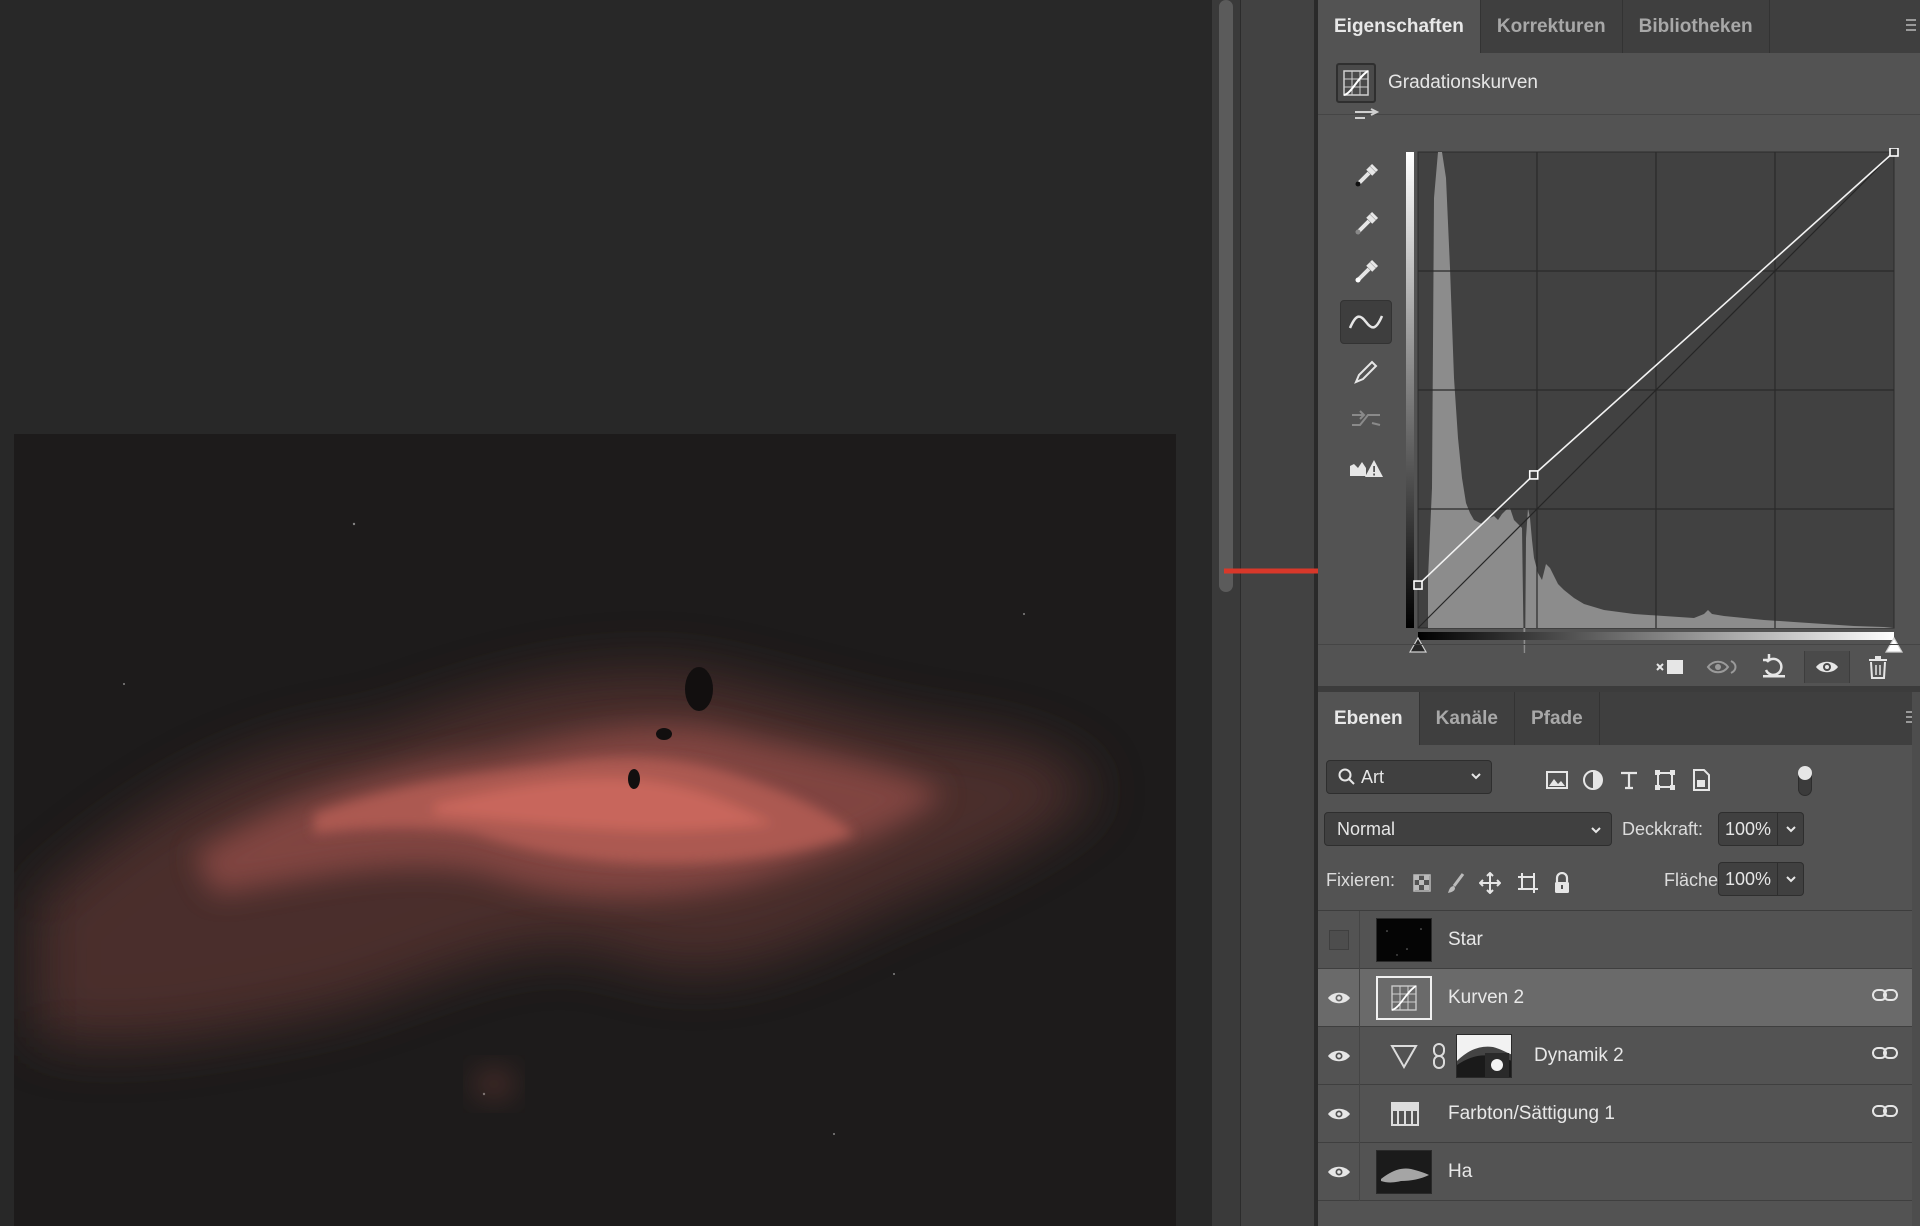 This screenshot has height=1226, width=1920. What do you see at coordinates (1619, 998) in the screenshot?
I see `layer-row-kurven-2: Kurven 2` at bounding box center [1619, 998].